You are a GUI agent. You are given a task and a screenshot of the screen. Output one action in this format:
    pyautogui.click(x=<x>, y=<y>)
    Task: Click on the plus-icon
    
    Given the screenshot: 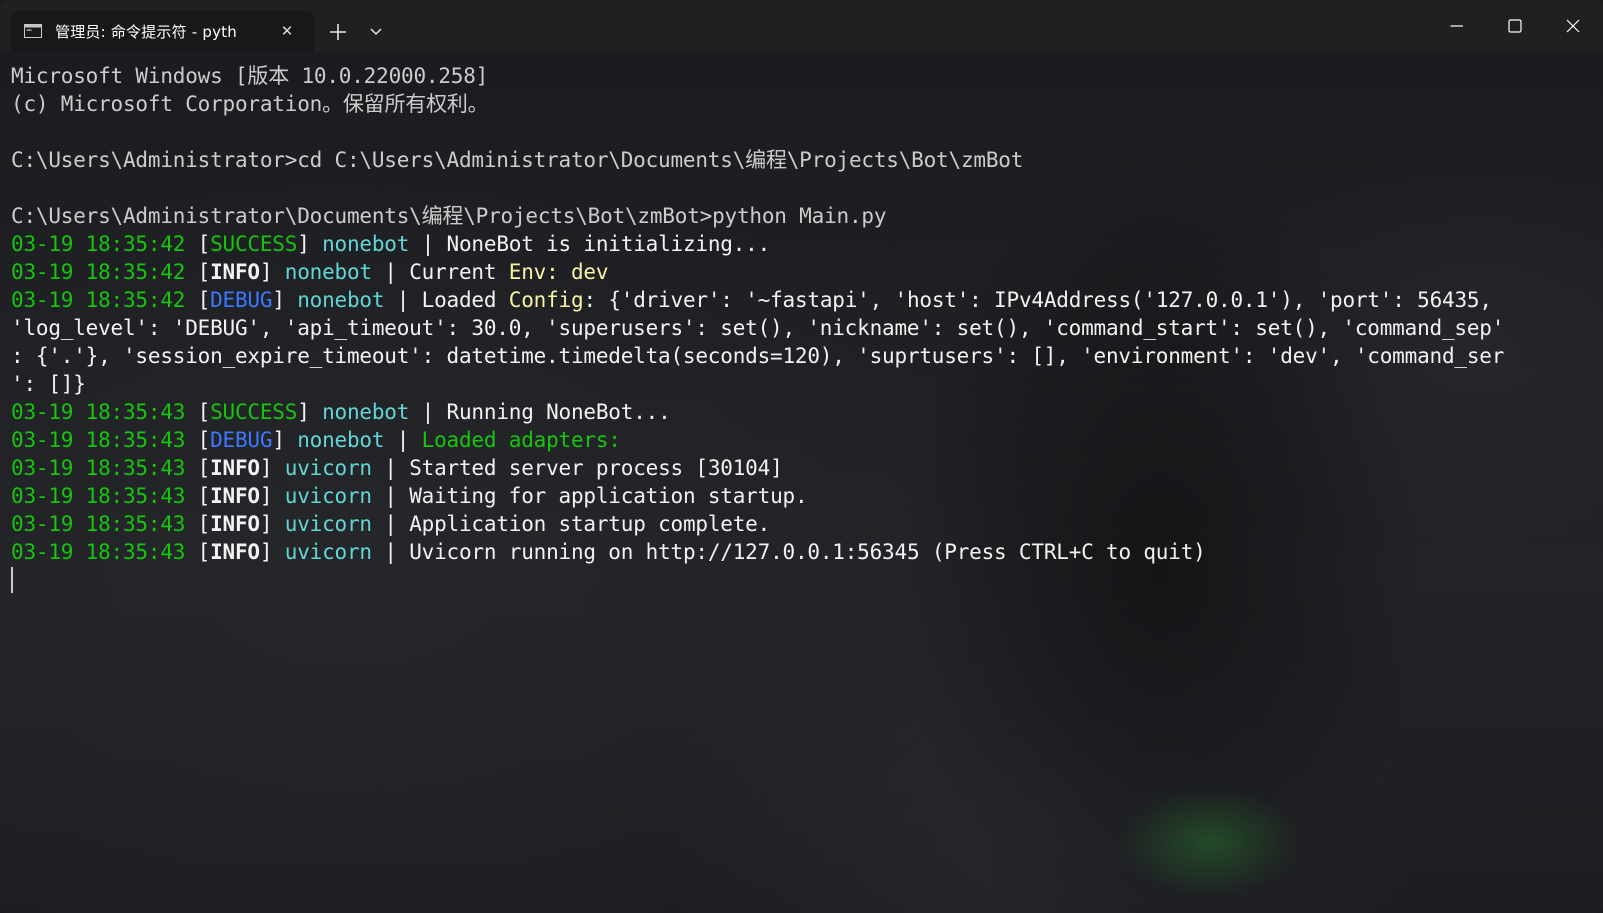 What is the action you would take?
    pyautogui.click(x=338, y=32)
    